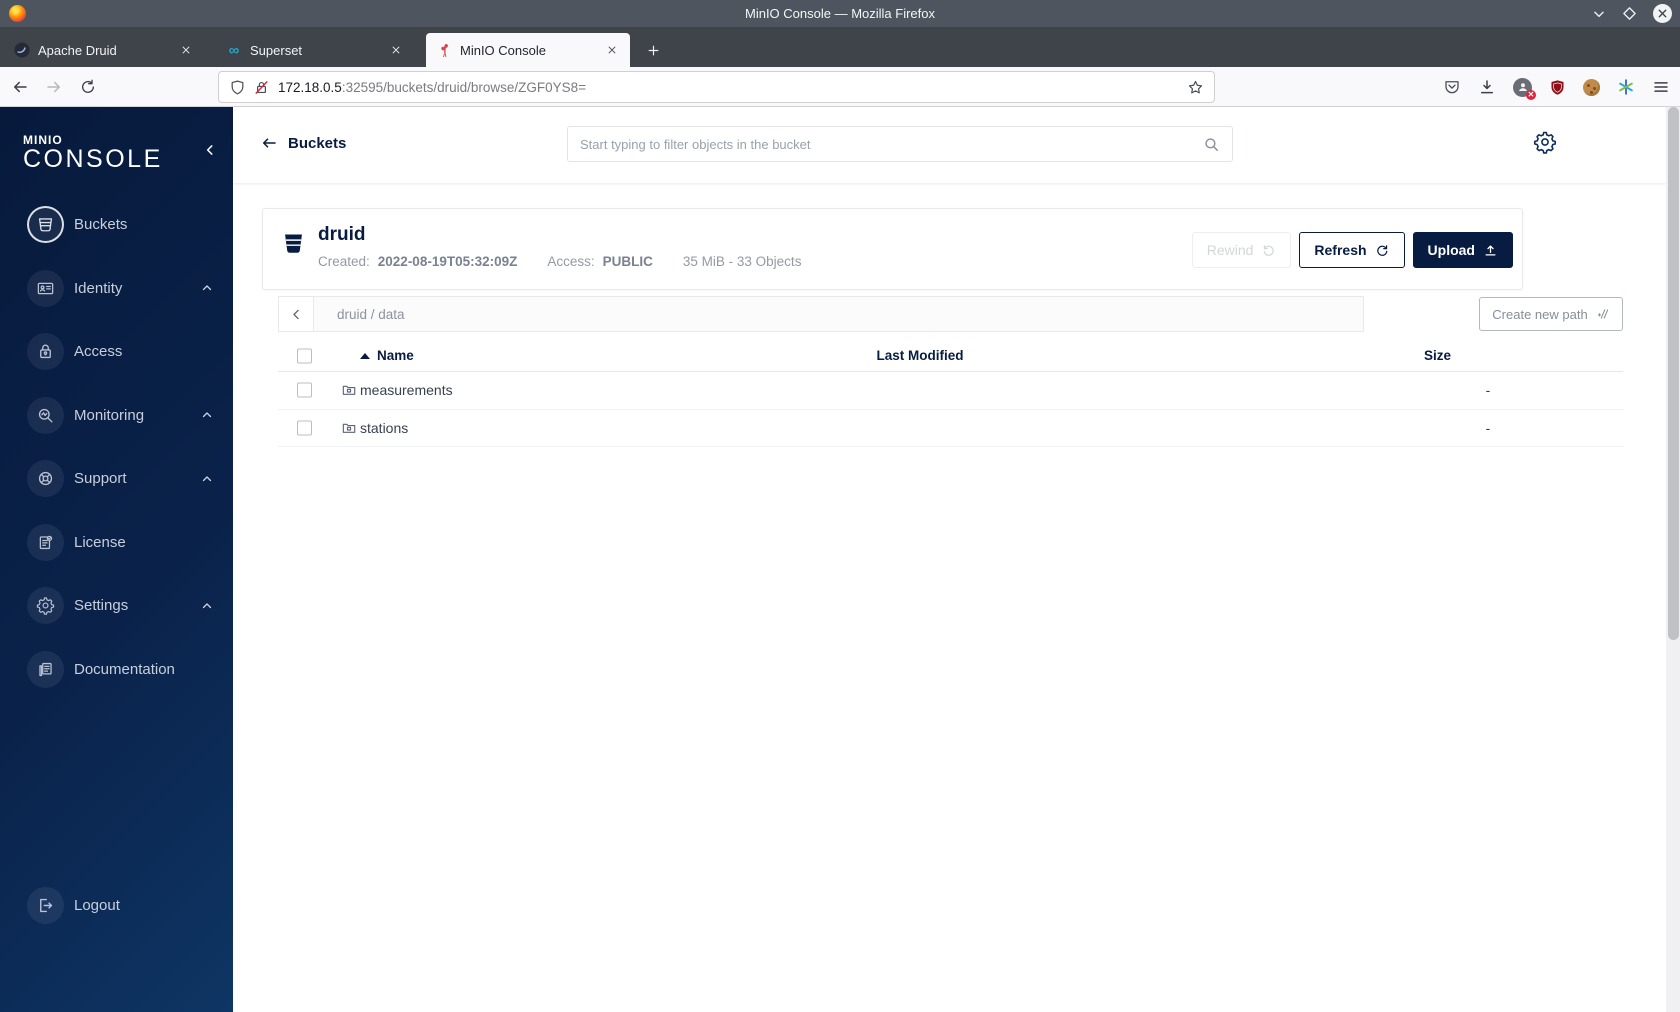 The image size is (1680, 1012). What do you see at coordinates (315, 50) in the screenshot?
I see `tab-superset: ∞ Superset` at bounding box center [315, 50].